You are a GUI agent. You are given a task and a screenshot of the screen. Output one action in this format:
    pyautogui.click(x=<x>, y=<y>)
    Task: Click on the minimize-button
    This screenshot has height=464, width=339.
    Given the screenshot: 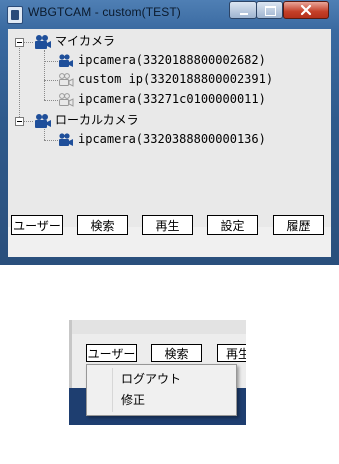 What is the action you would take?
    pyautogui.click(x=243, y=10)
    